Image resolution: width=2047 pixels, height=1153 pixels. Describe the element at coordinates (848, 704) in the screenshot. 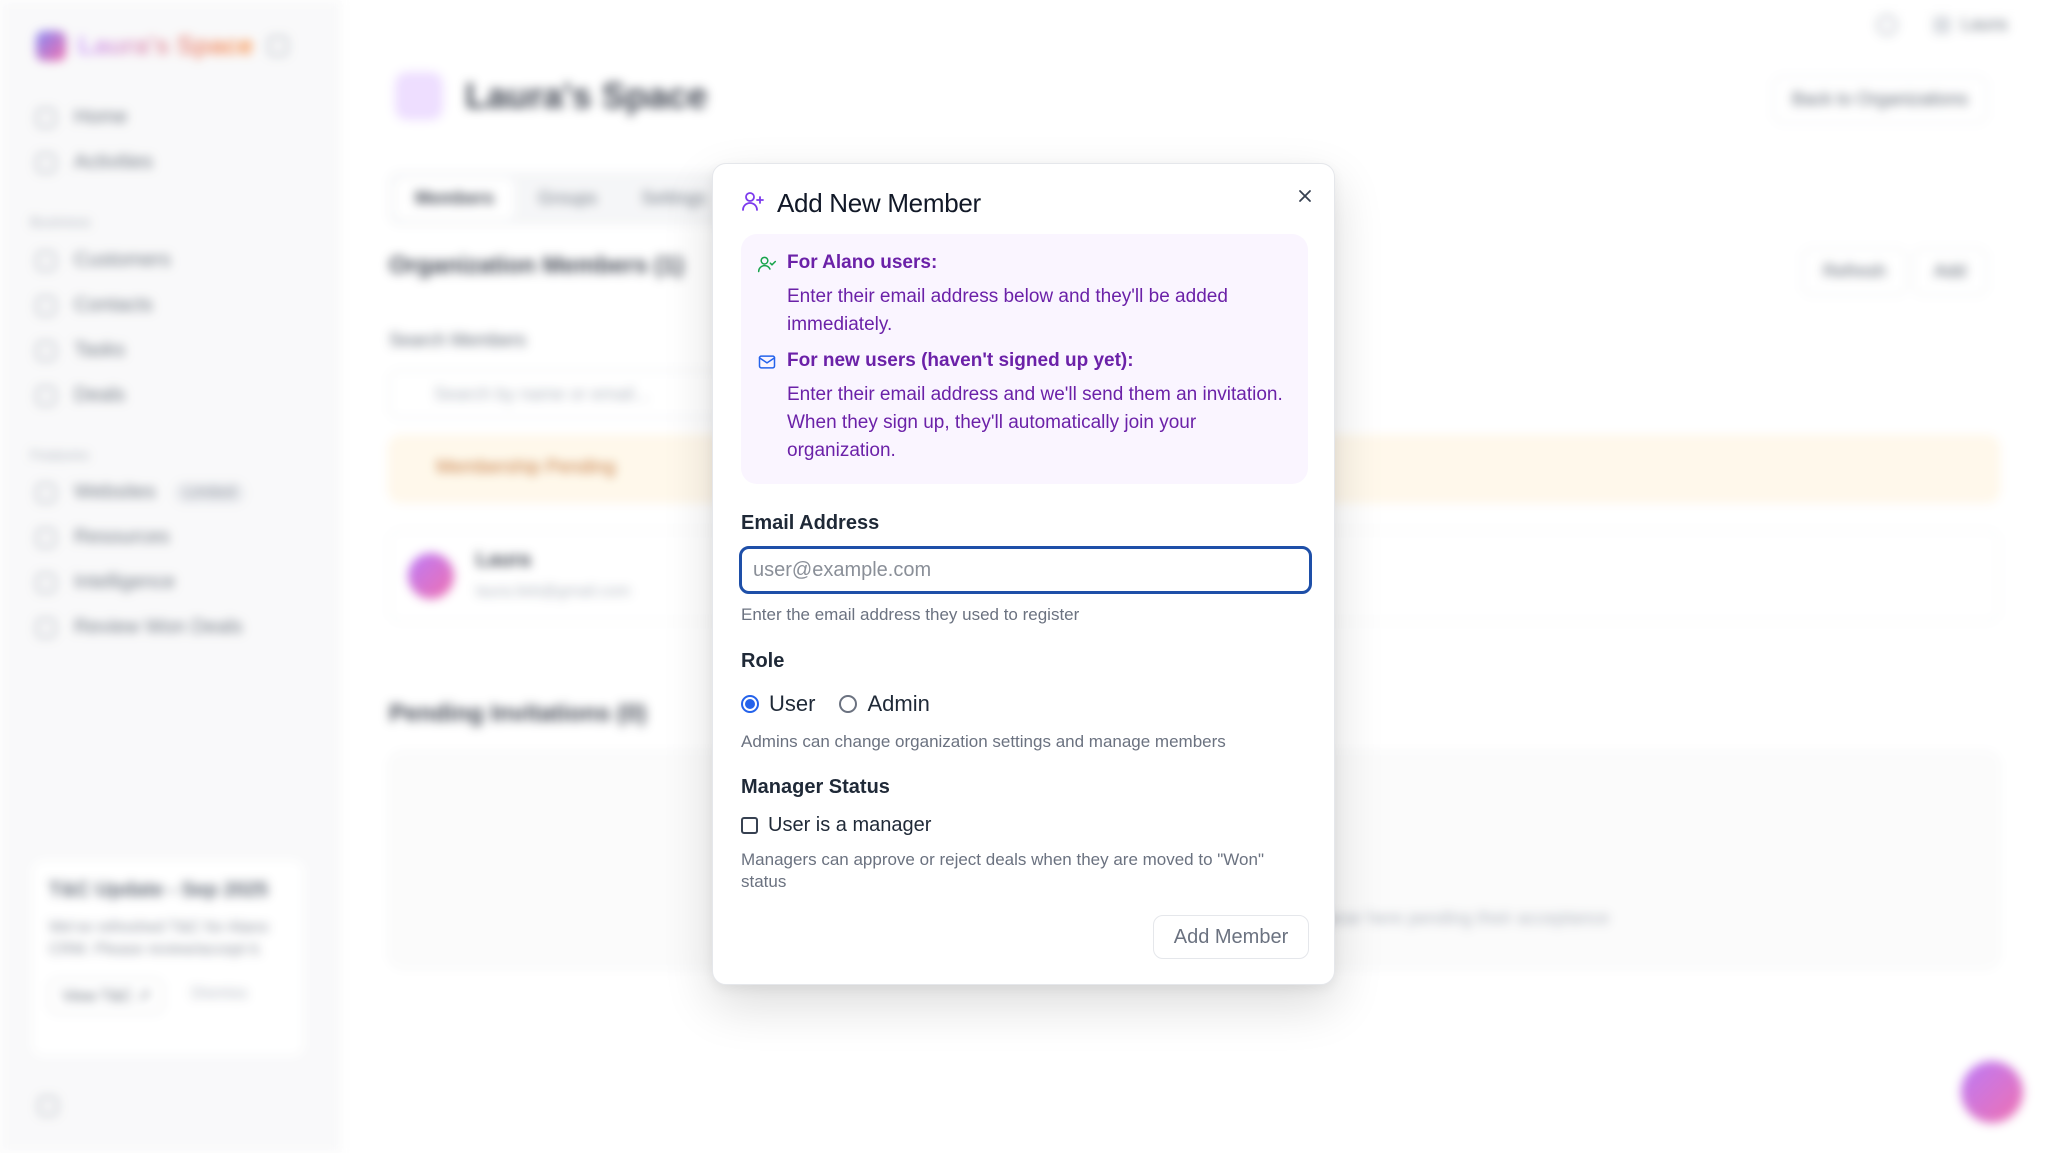

I see `radio-admin` at that location.